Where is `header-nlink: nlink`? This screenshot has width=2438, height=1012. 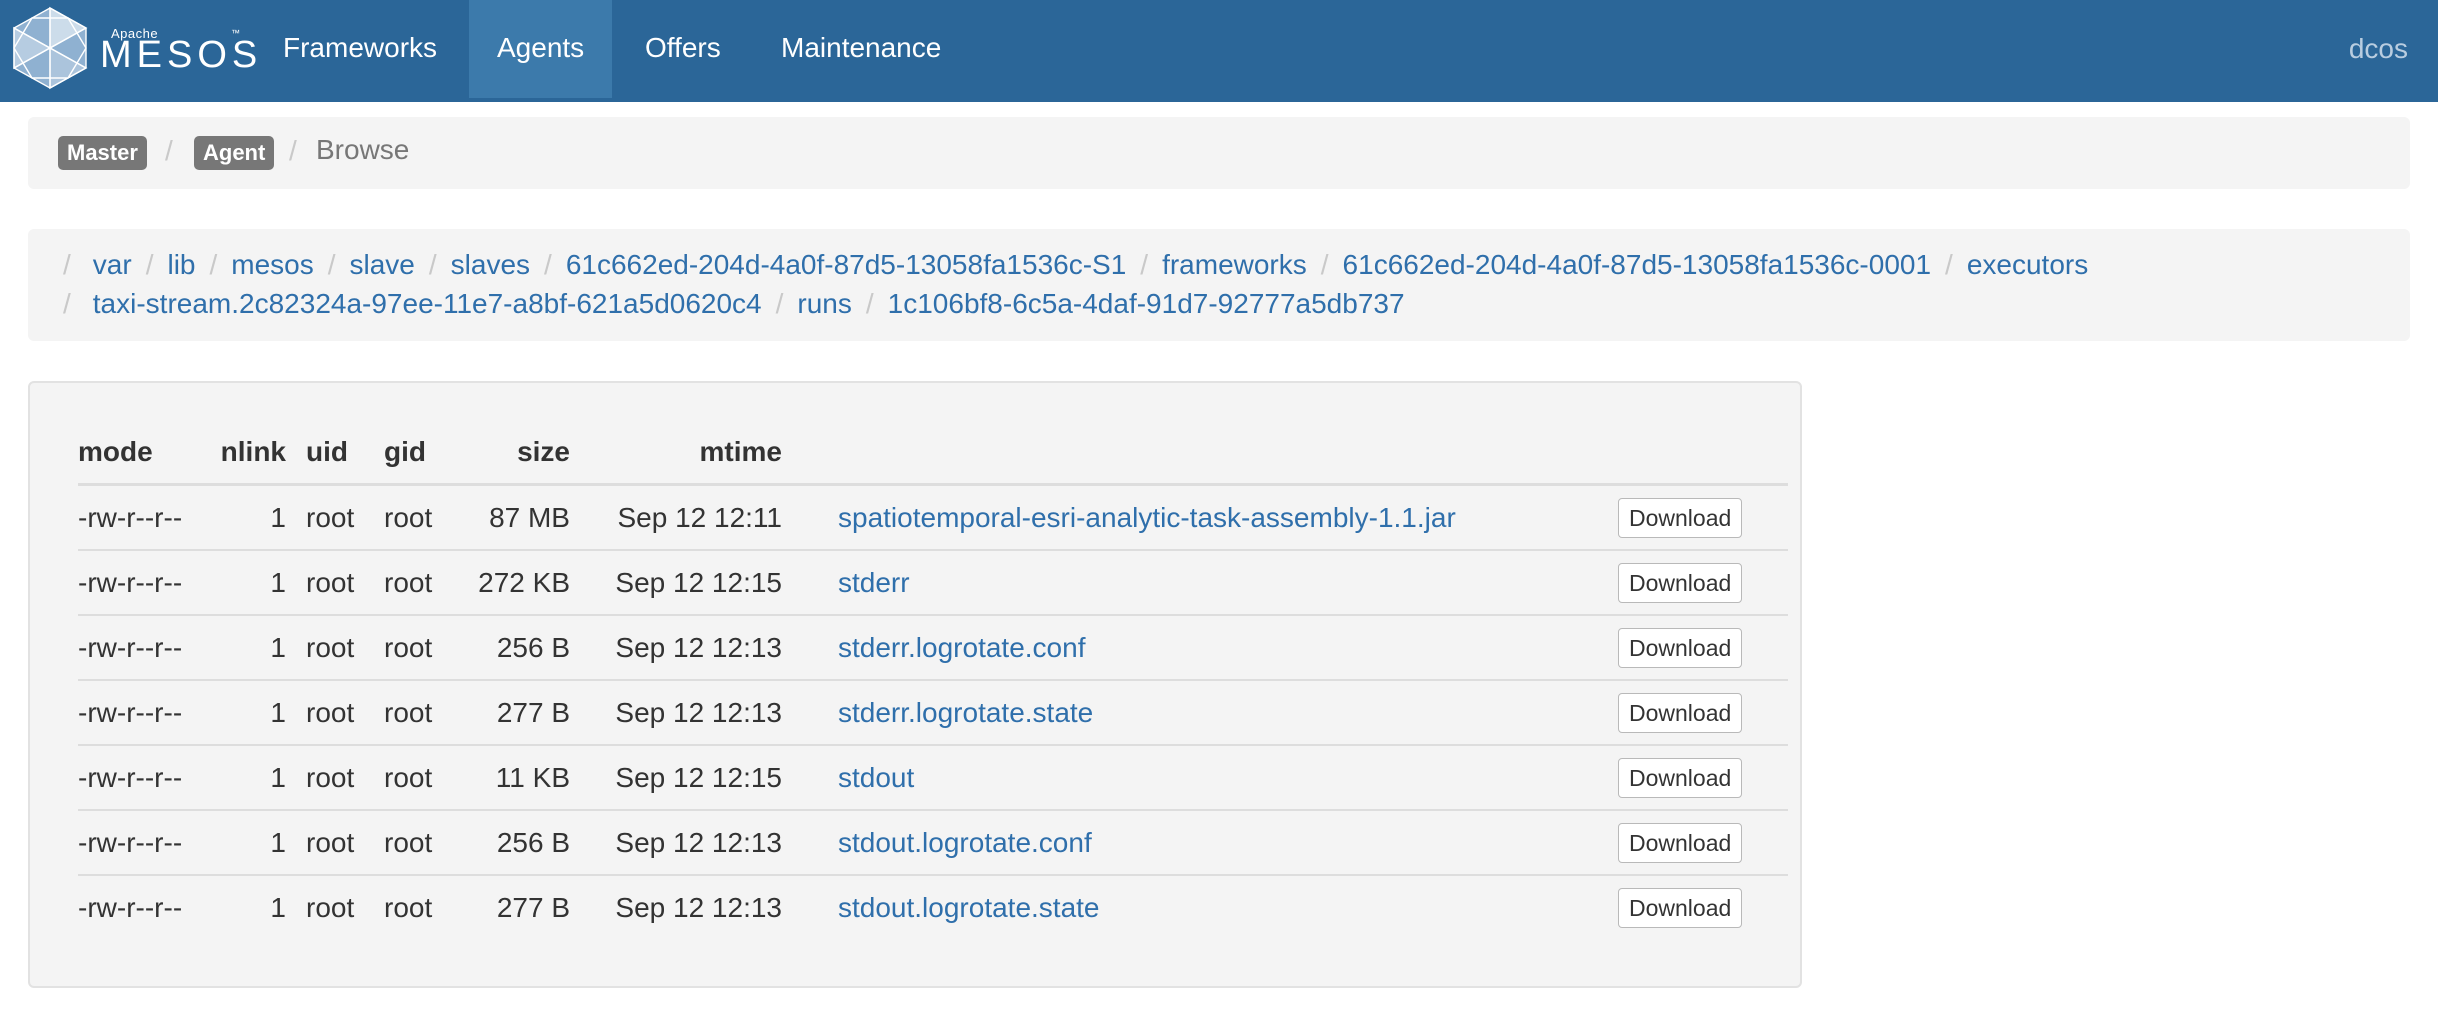 header-nlink: nlink is located at coordinates (262, 453).